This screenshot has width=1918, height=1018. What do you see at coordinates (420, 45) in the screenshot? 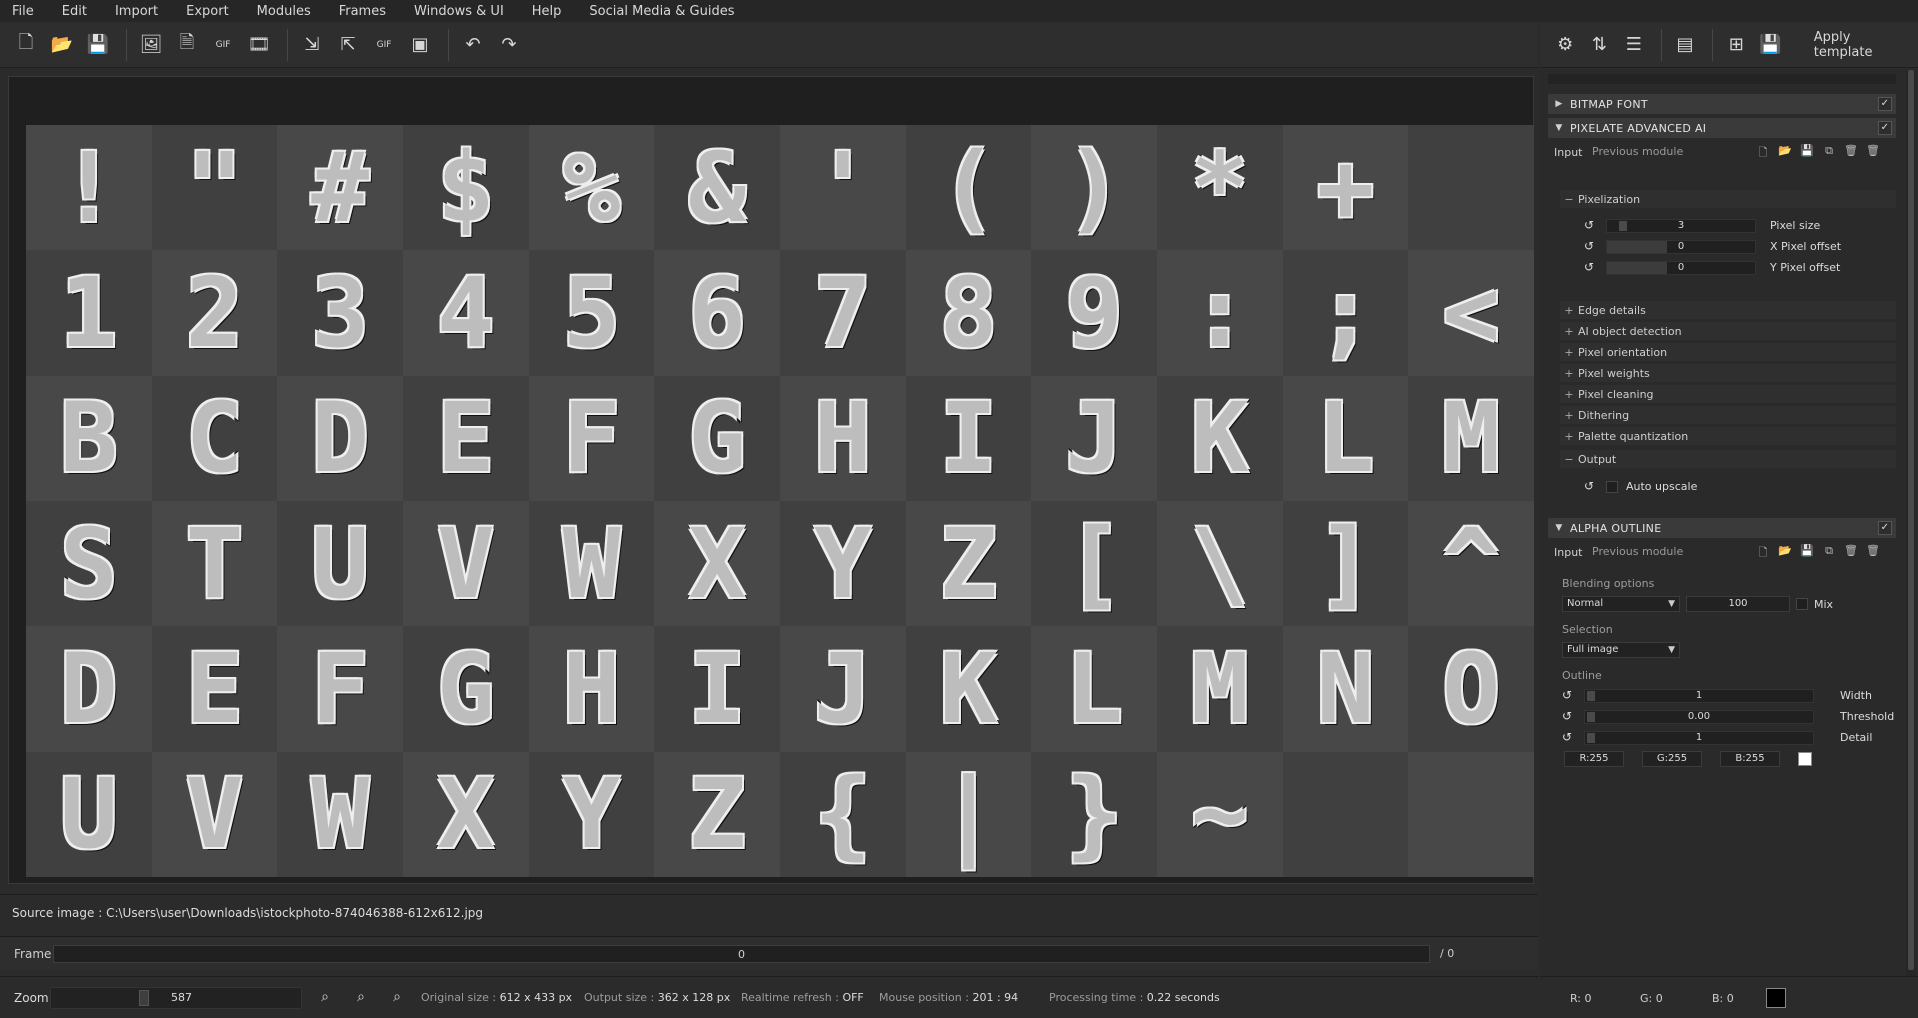
I see `export-video-icon: ▣` at bounding box center [420, 45].